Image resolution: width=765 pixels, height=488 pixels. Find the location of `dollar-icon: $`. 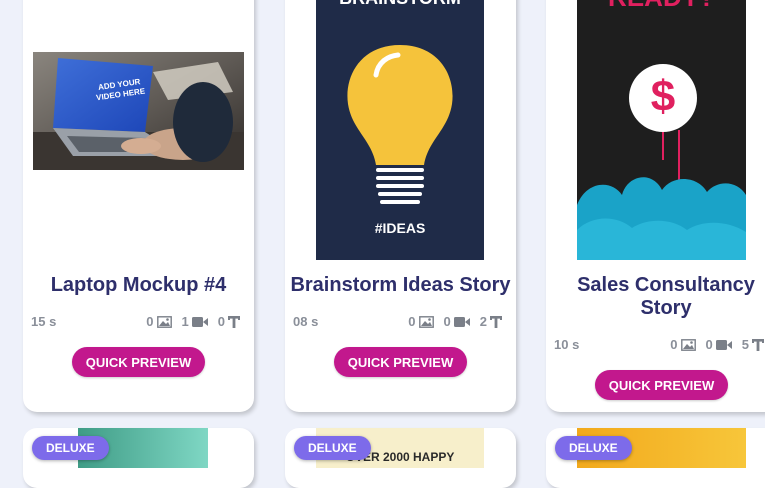

dollar-icon: $ is located at coordinates (663, 96).